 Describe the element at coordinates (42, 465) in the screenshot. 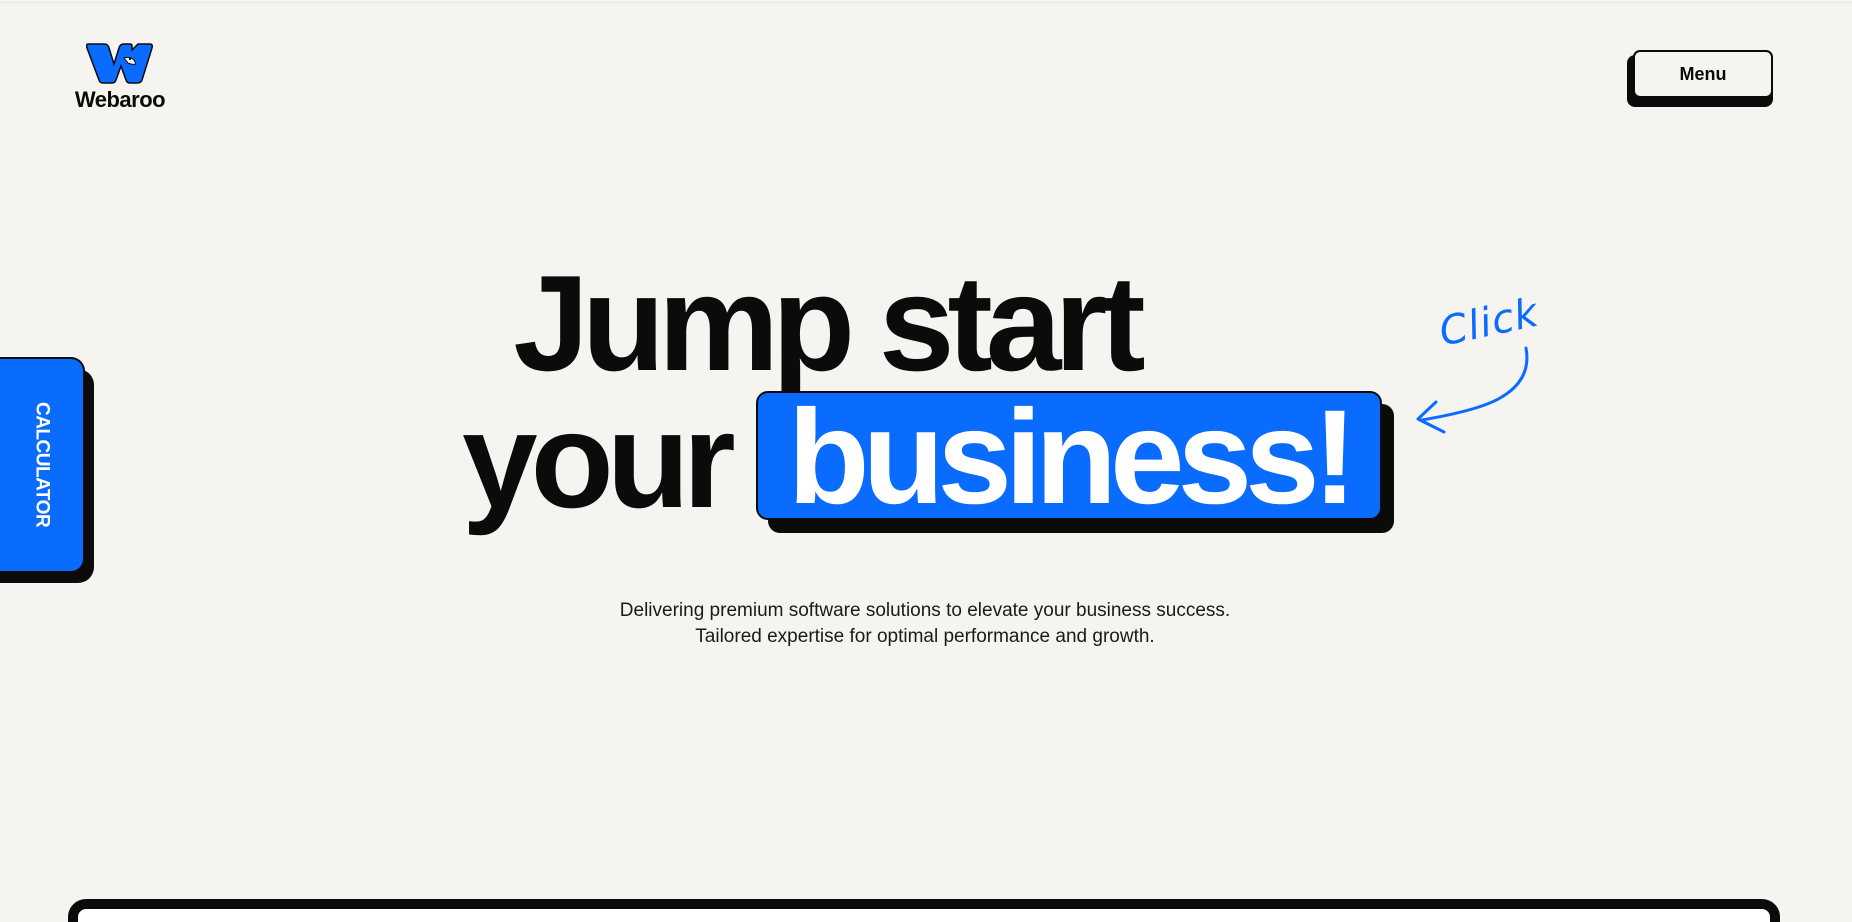

I see `calculator-tab-label: CALCULATOR` at that location.